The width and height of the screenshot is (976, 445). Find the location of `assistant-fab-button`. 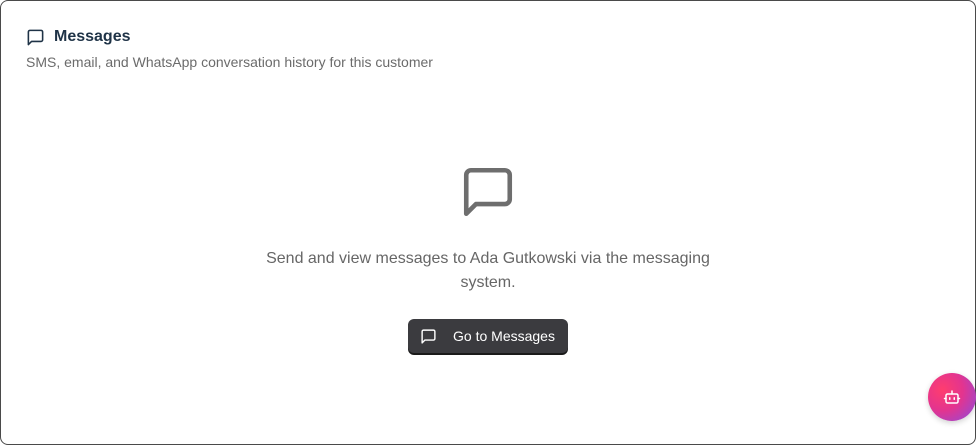

assistant-fab-button is located at coordinates (952, 397).